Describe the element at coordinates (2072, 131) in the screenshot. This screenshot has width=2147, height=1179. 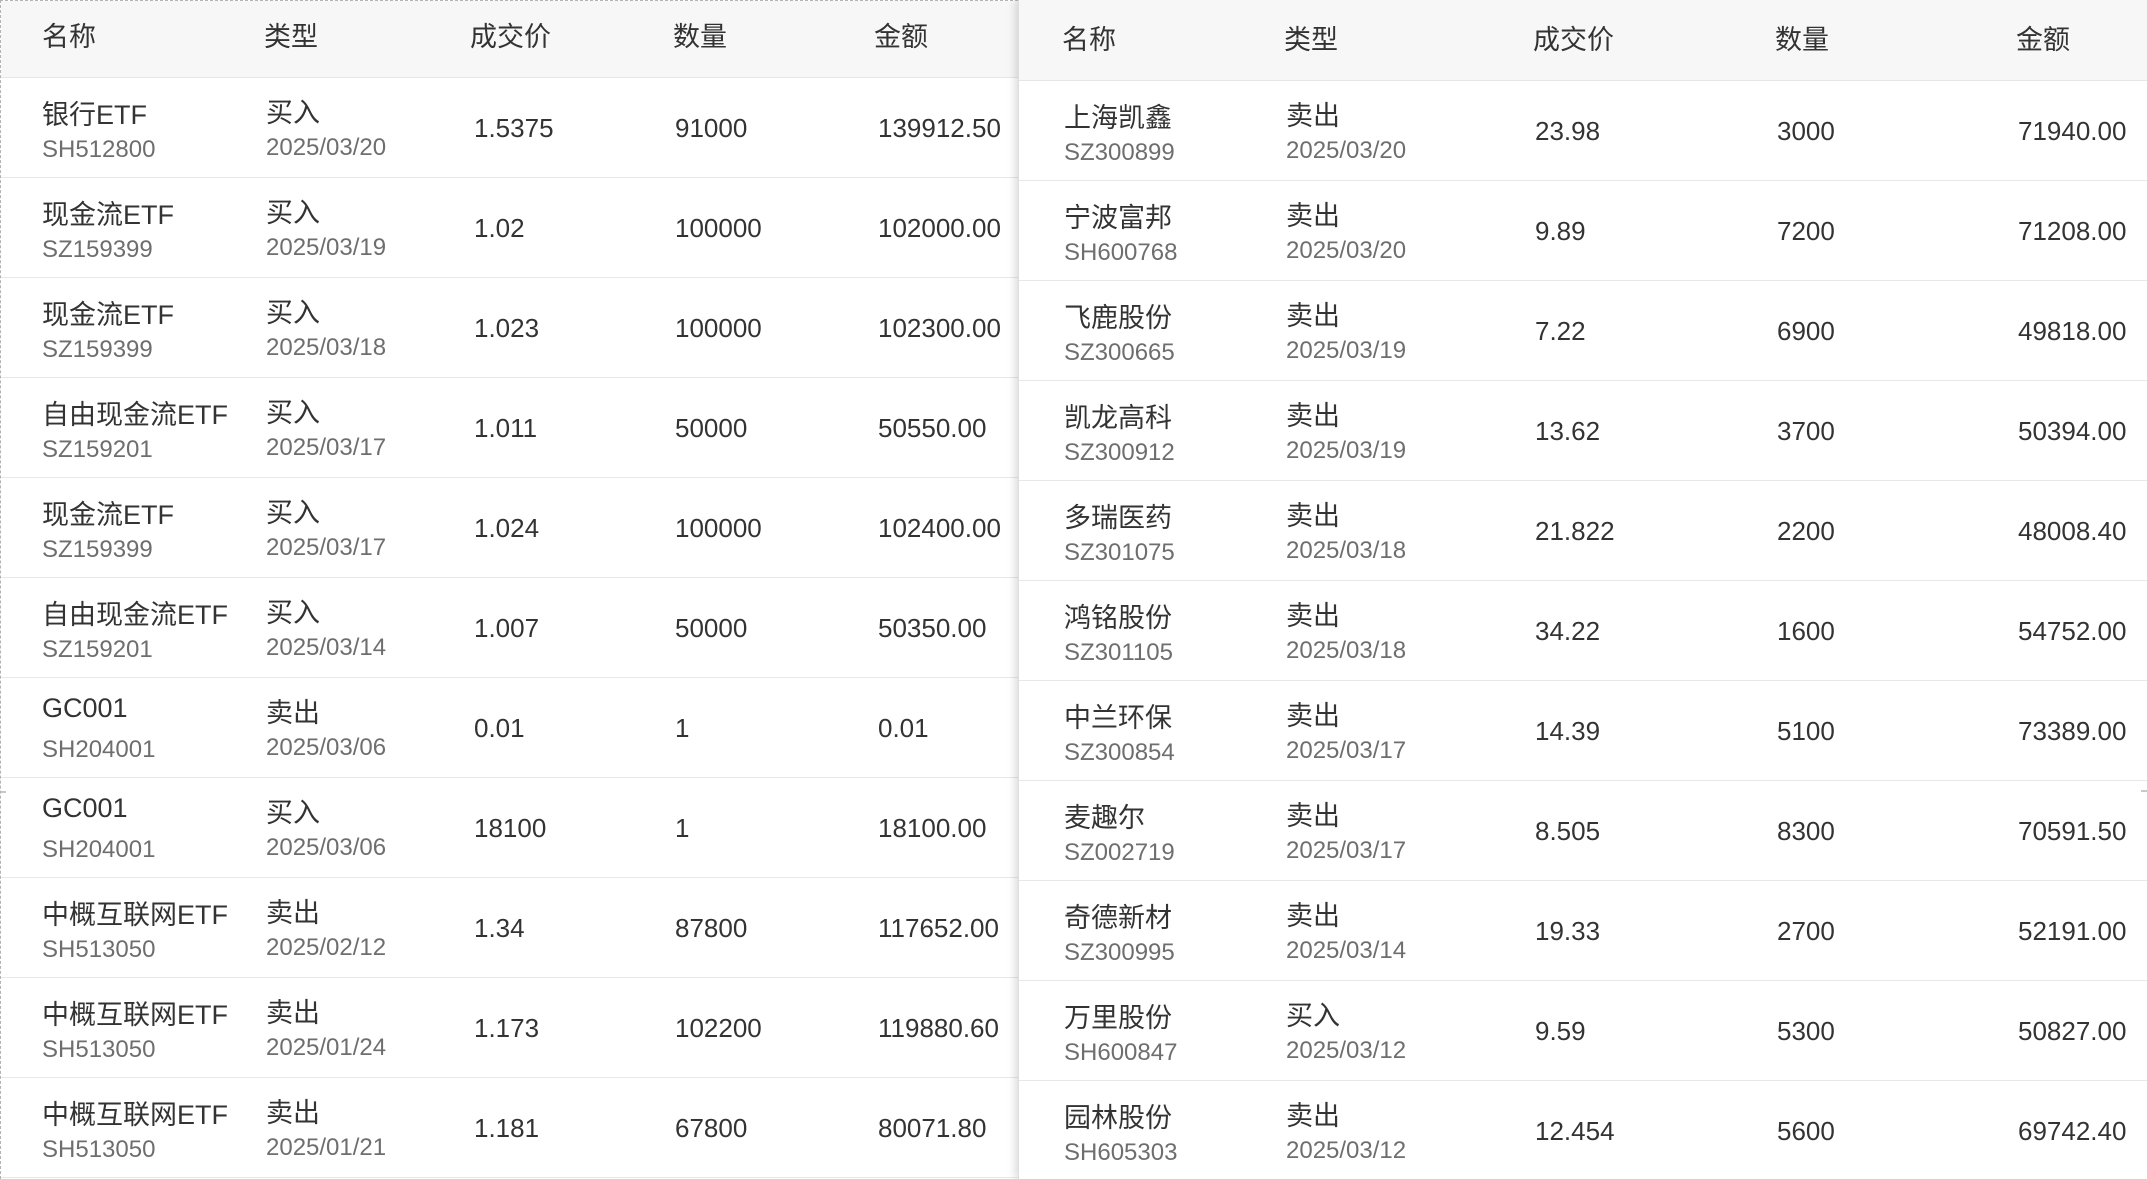
I see `trade-amount: 71940.00` at that location.